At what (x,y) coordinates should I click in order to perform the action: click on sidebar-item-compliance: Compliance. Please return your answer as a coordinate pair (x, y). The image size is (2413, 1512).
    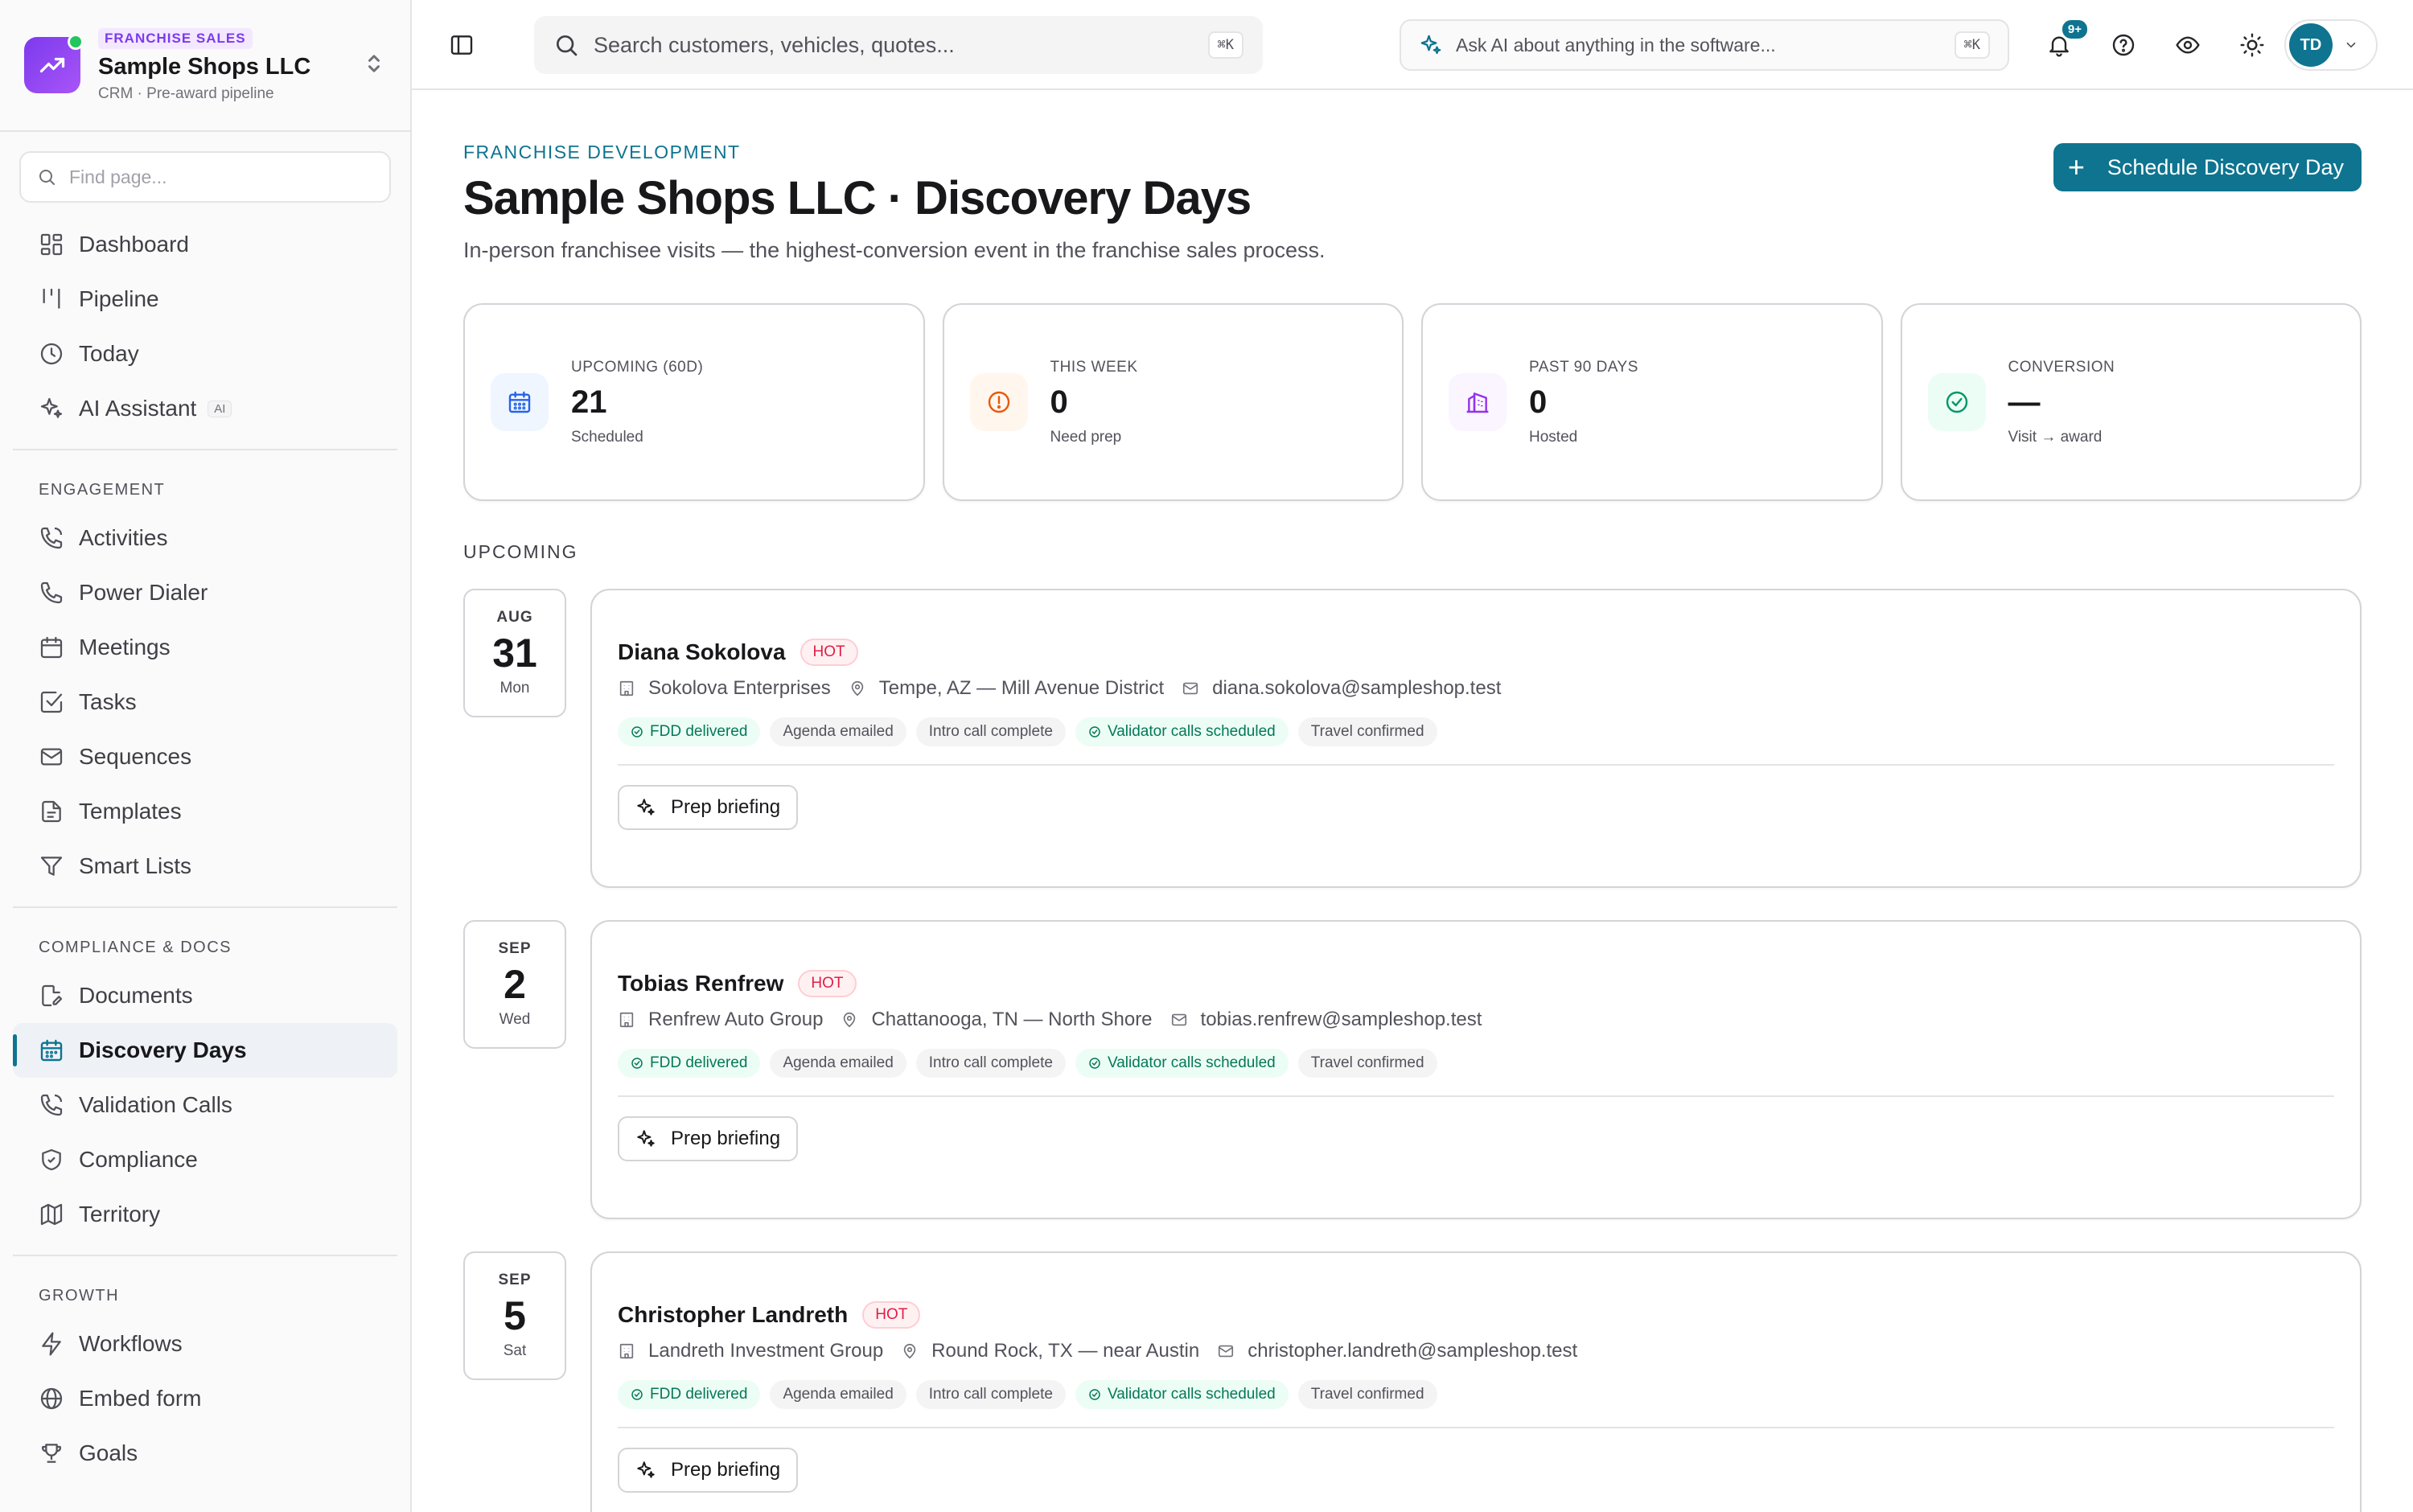
    Looking at the image, I should click on (205, 1160).